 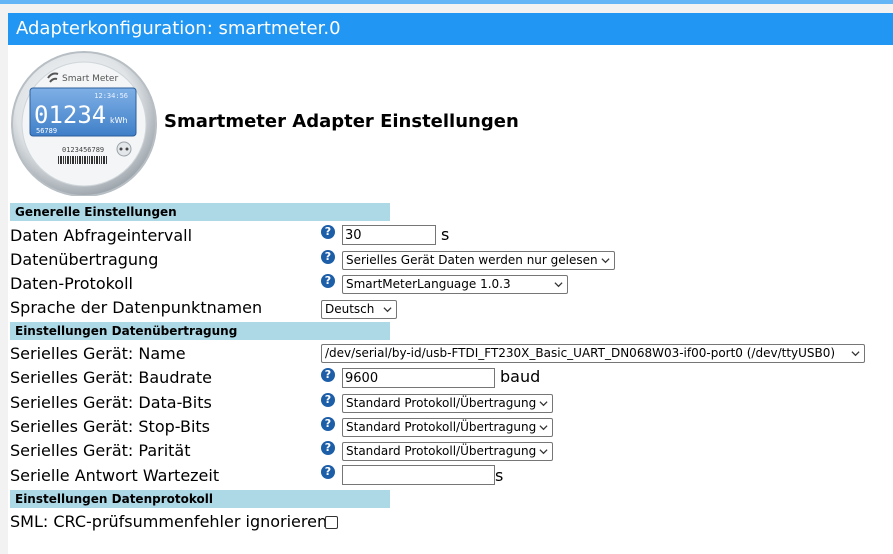 What do you see at coordinates (111, 377) in the screenshot?
I see `baudrate-label: Serielles Gerät: Baudrate` at bounding box center [111, 377].